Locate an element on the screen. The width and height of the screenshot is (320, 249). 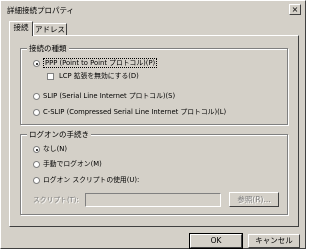
ppp-radio-label: PPP (Point to Point プロトコル)(P) is located at coordinates (100, 63).